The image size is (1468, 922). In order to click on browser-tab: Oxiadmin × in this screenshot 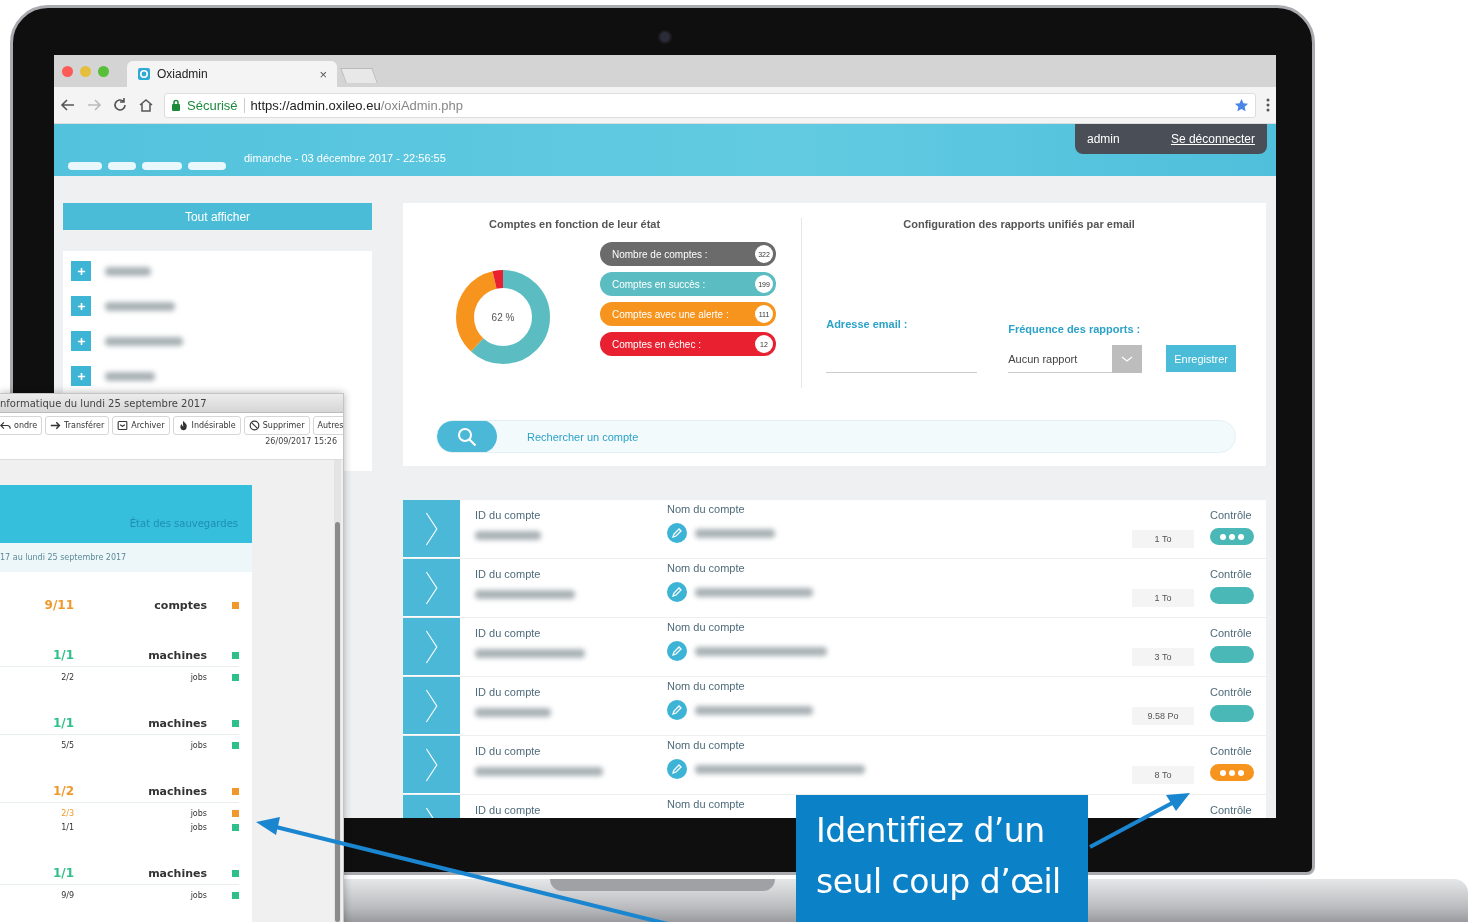, I will do `click(232, 74)`.